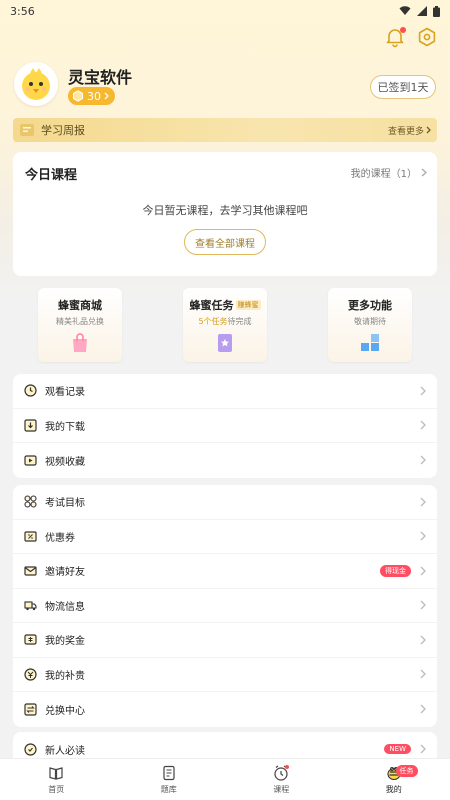 The image size is (450, 800). I want to click on list-item-newbie-guide: 新人必读 NEW, so click(225, 745).